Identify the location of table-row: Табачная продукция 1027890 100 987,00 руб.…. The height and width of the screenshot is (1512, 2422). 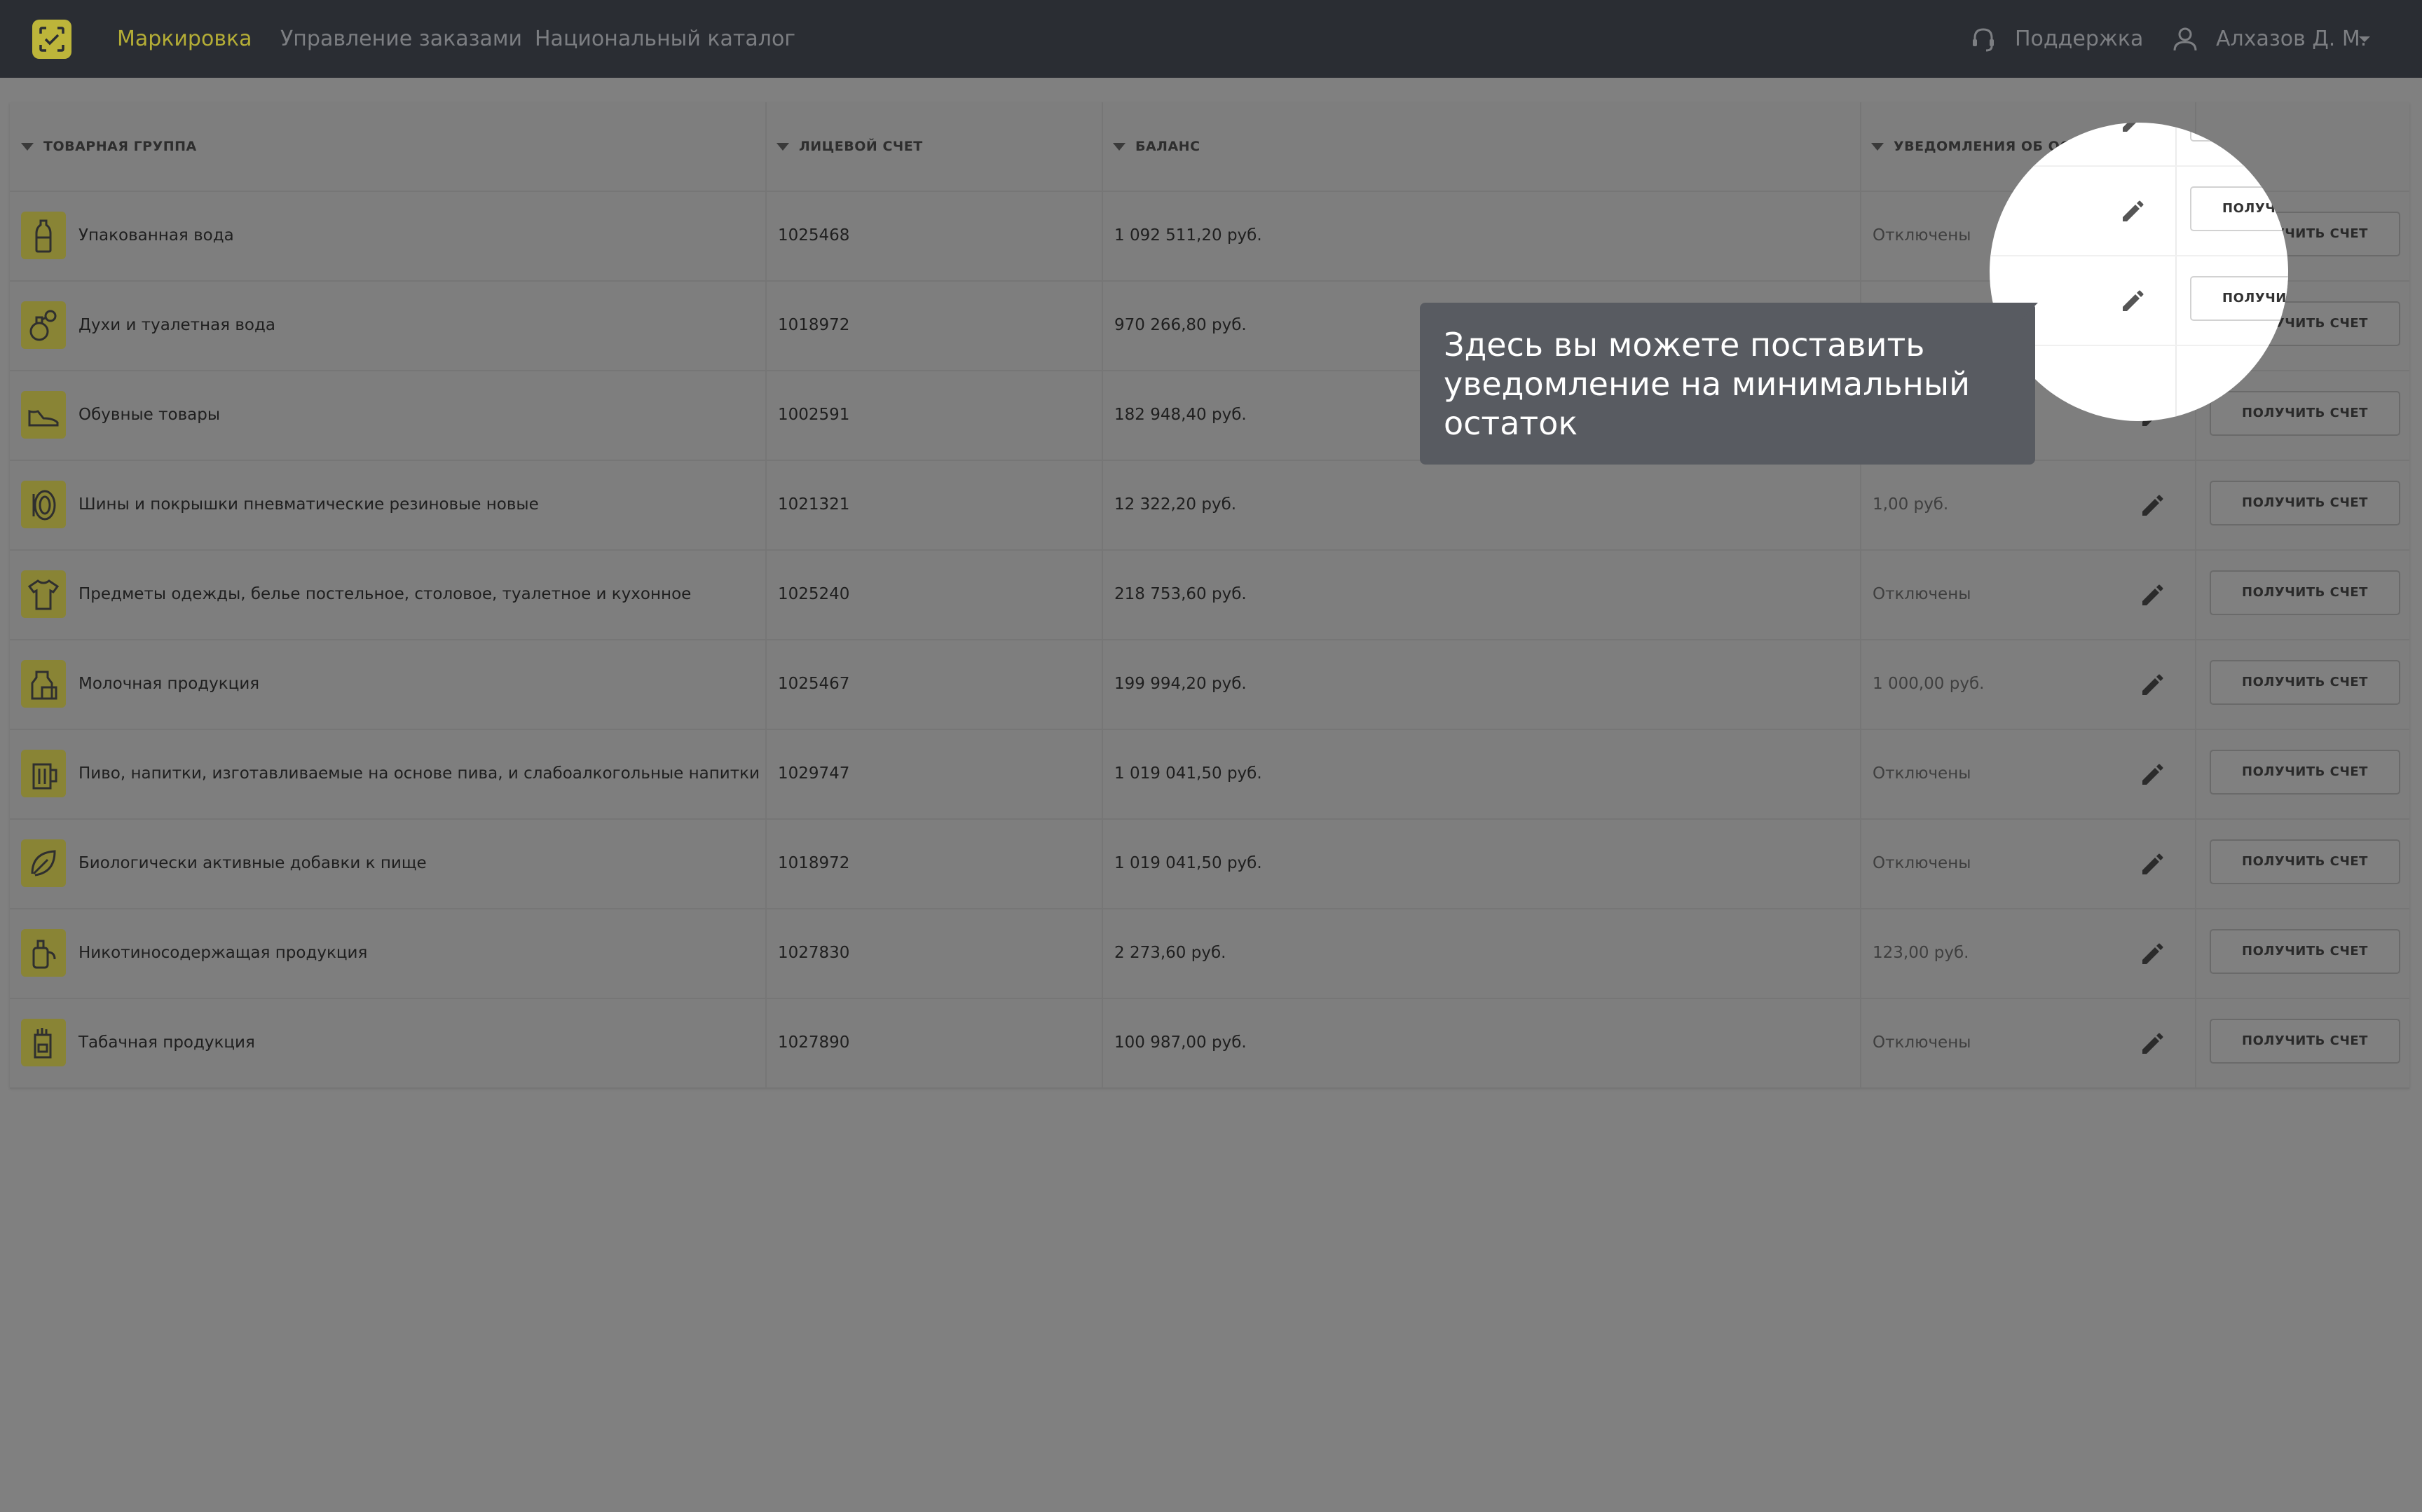
(1209, 1043).